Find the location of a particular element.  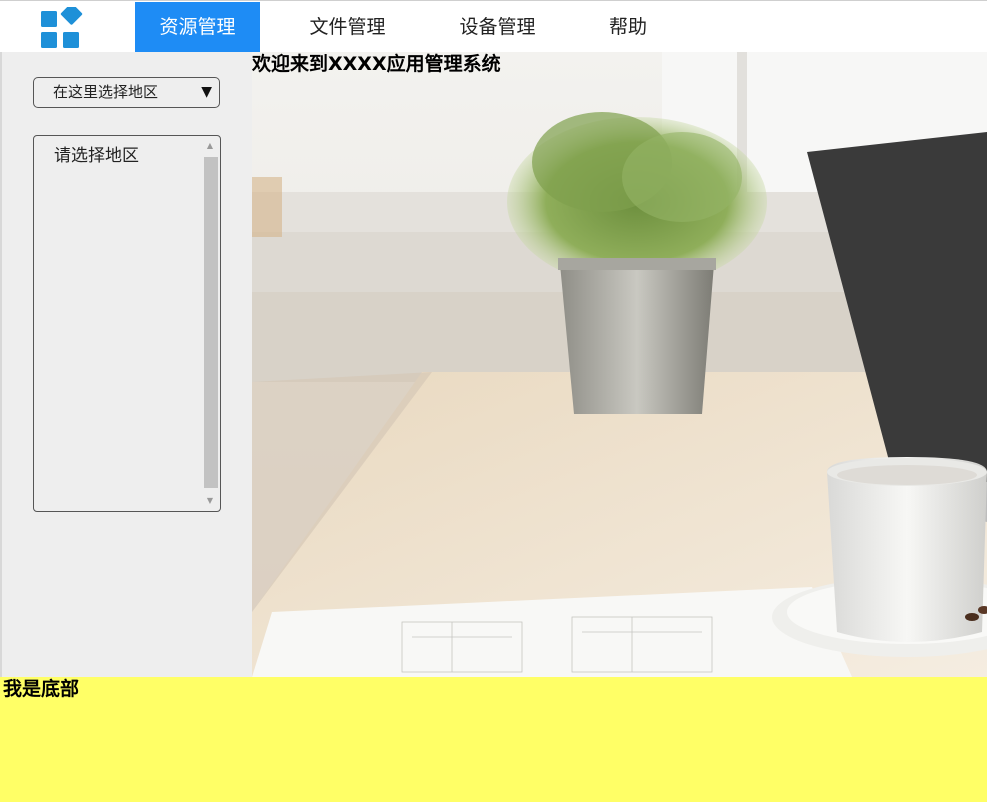

scroll-down-arrow-icon: ▼ is located at coordinates (210, 501).